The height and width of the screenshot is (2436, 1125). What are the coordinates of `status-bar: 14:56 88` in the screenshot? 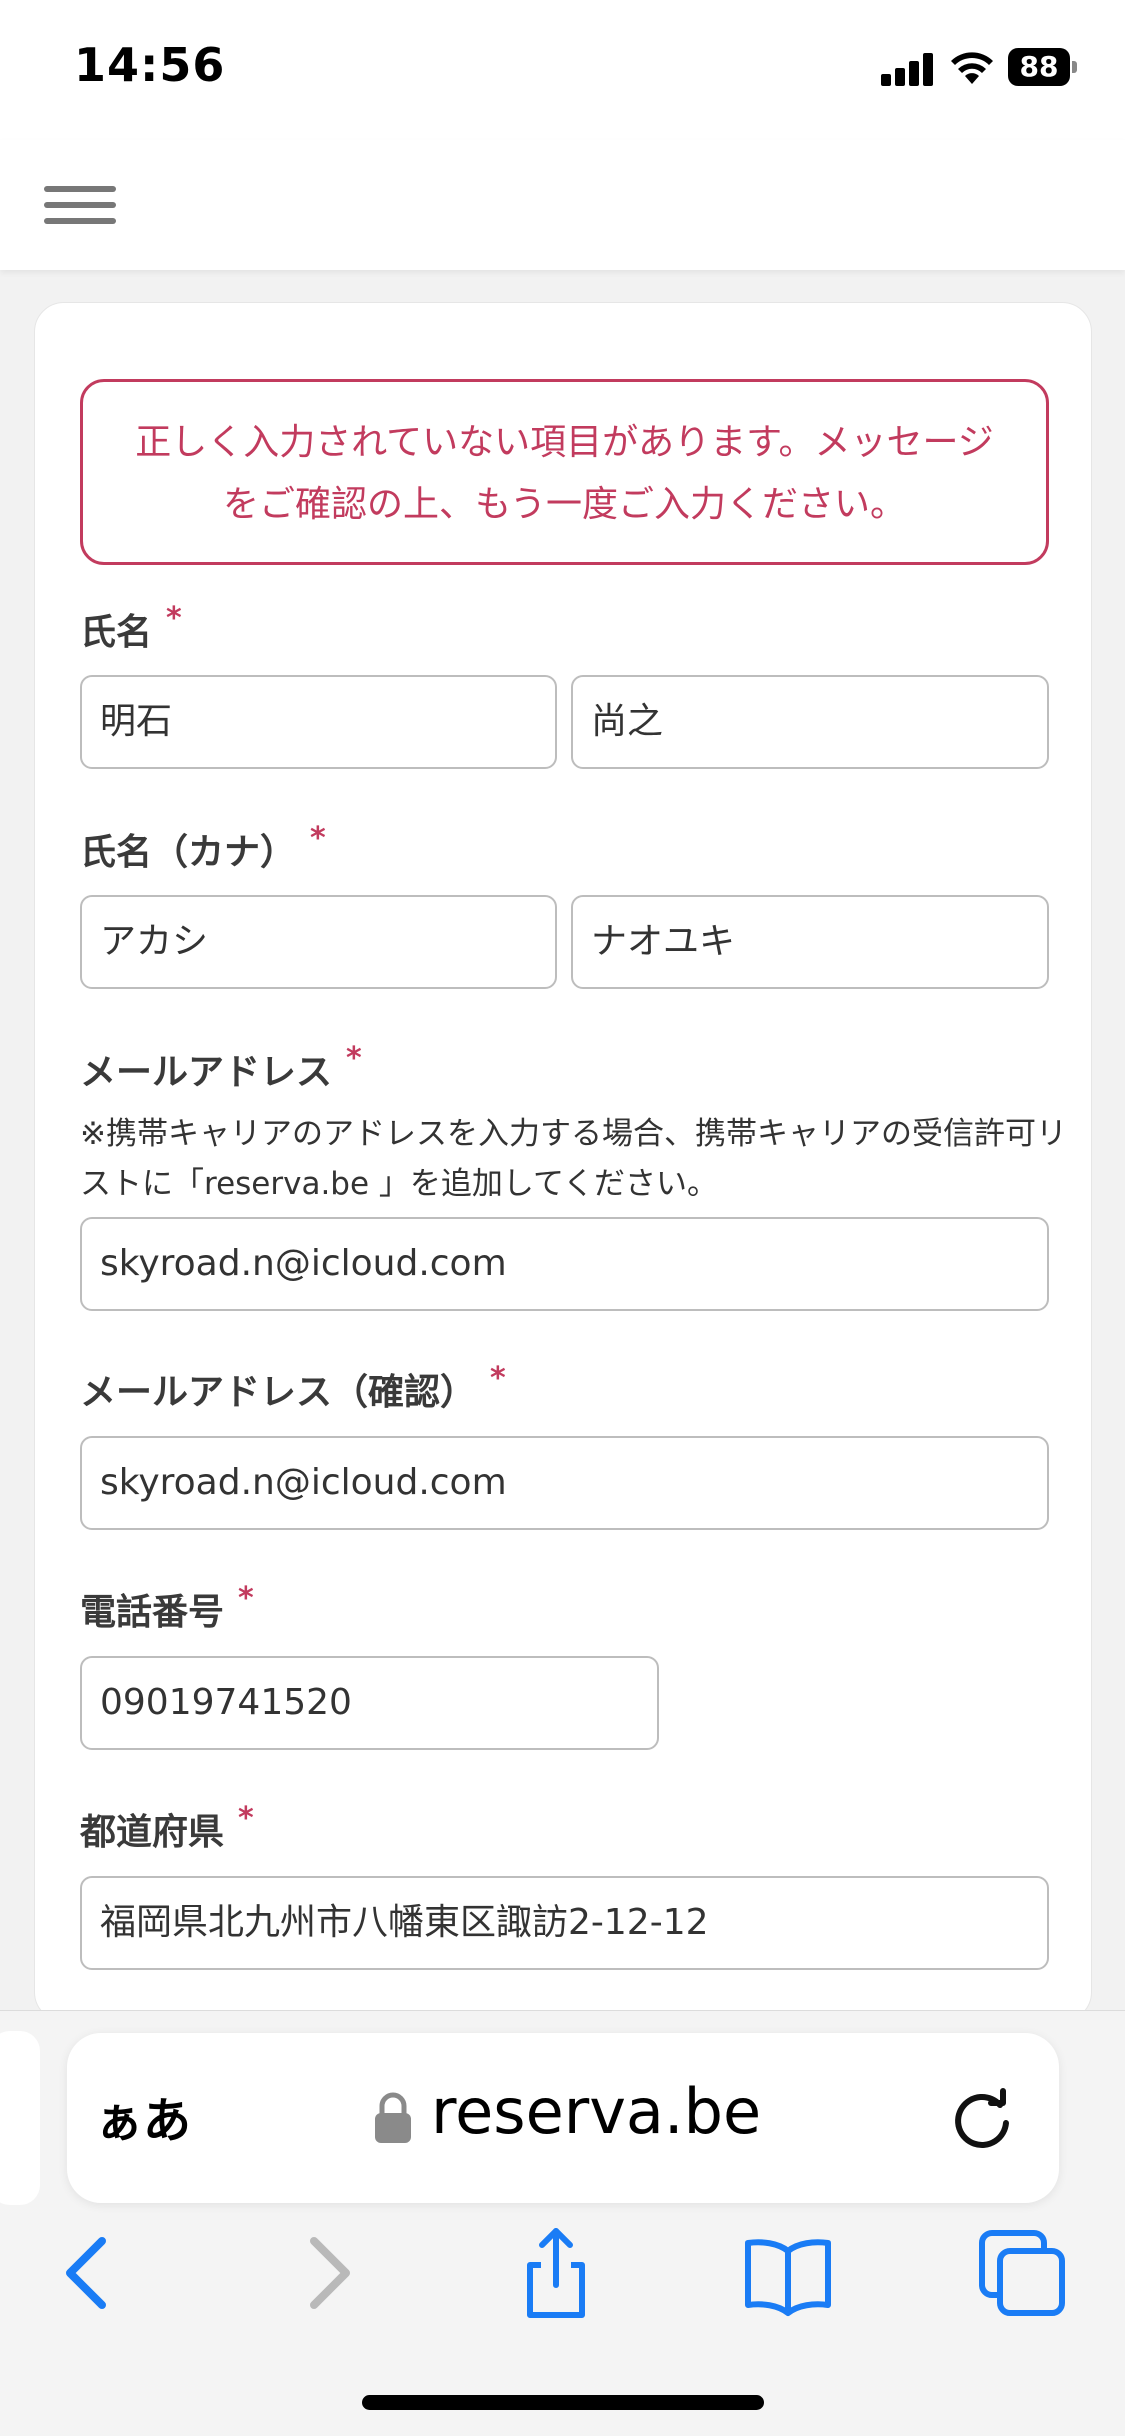 It's located at (562, 70).